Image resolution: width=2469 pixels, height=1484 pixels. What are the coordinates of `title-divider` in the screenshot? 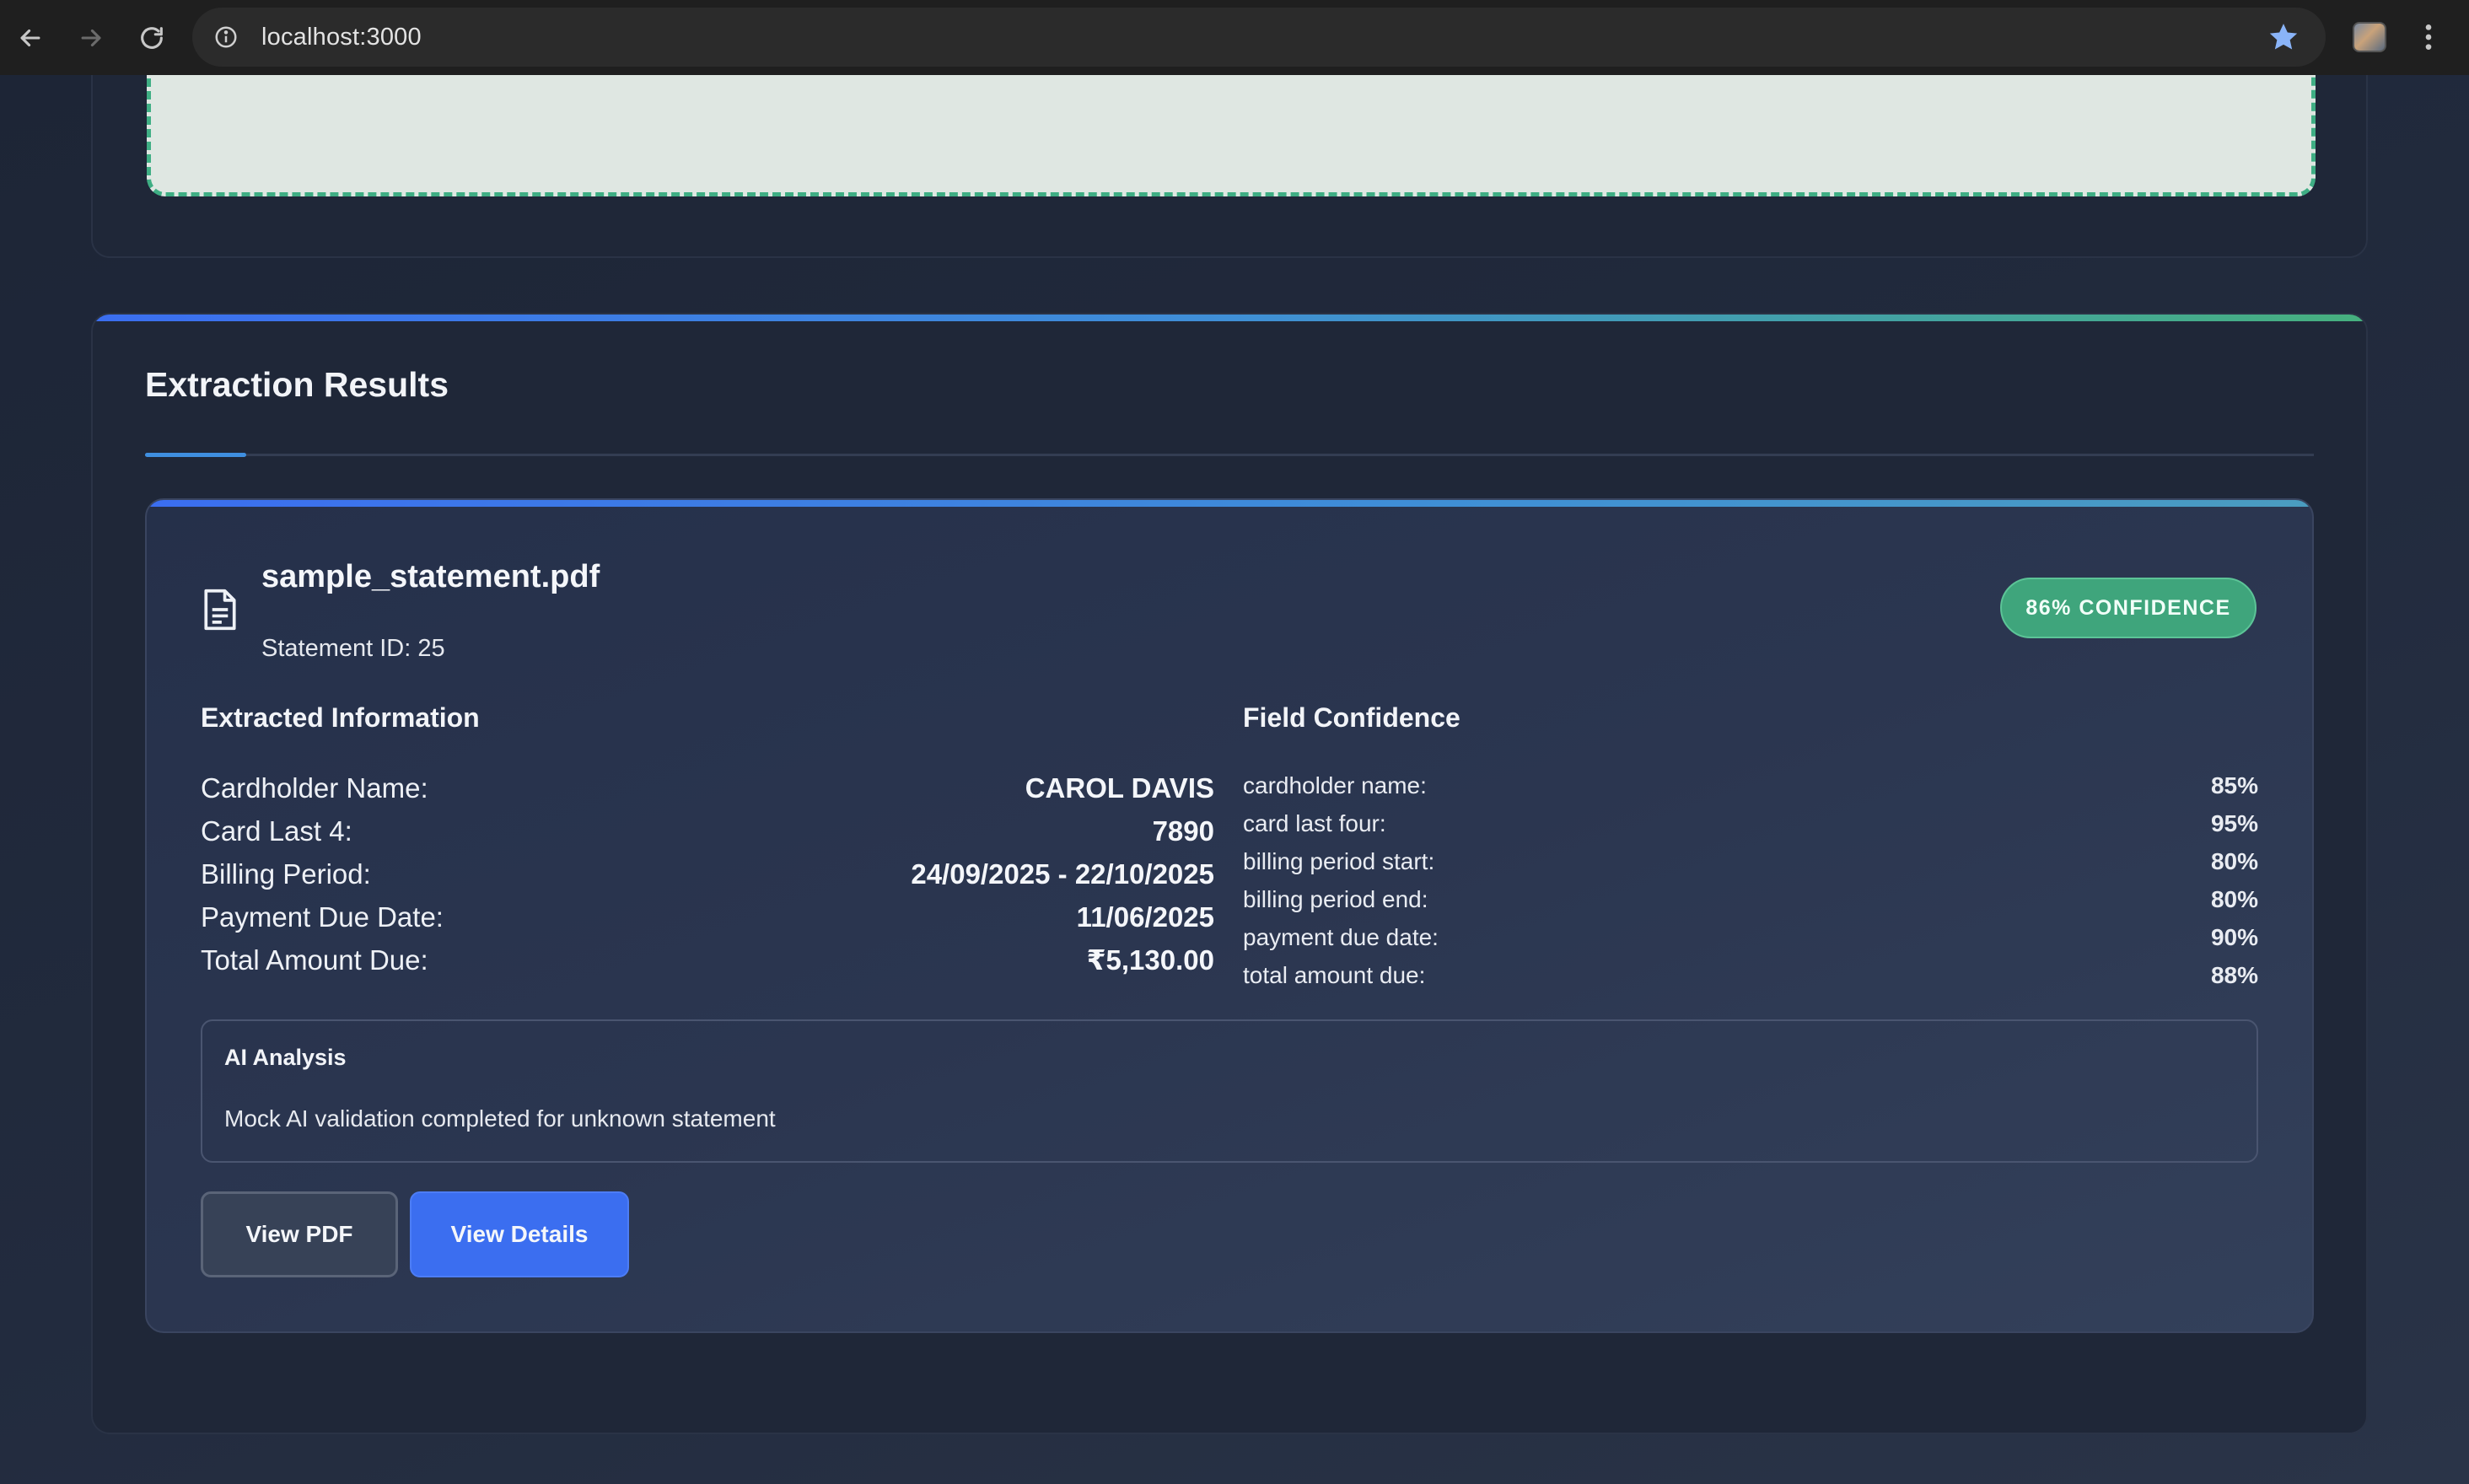 It's located at (1229, 455).